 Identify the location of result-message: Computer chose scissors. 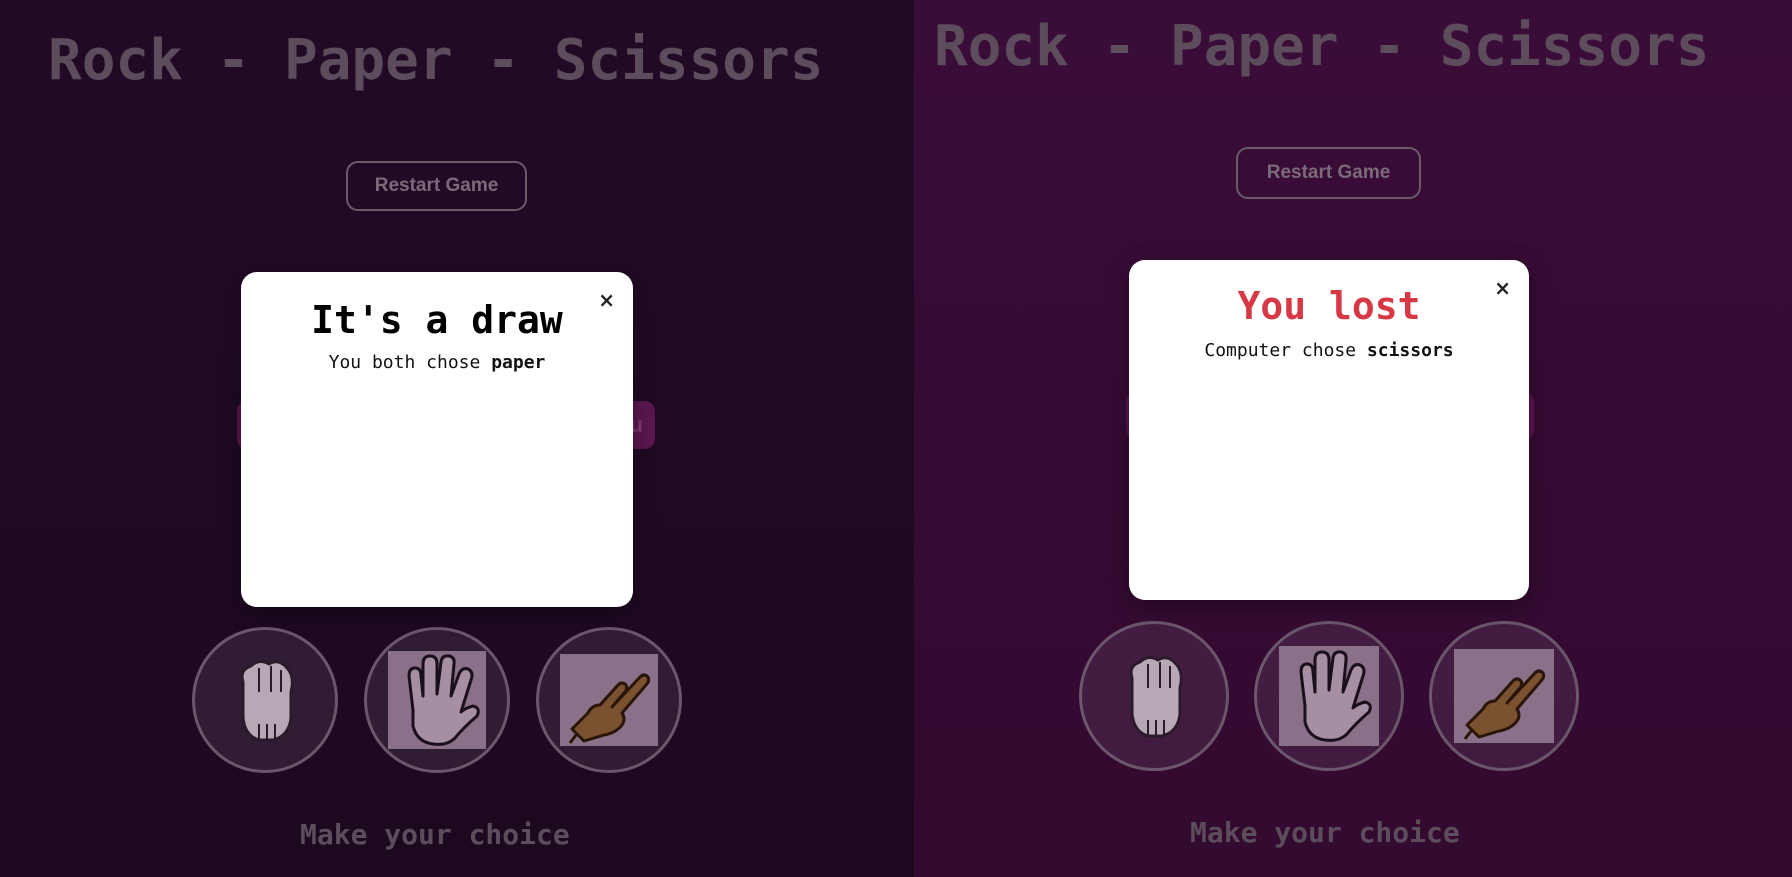
(1329, 350).